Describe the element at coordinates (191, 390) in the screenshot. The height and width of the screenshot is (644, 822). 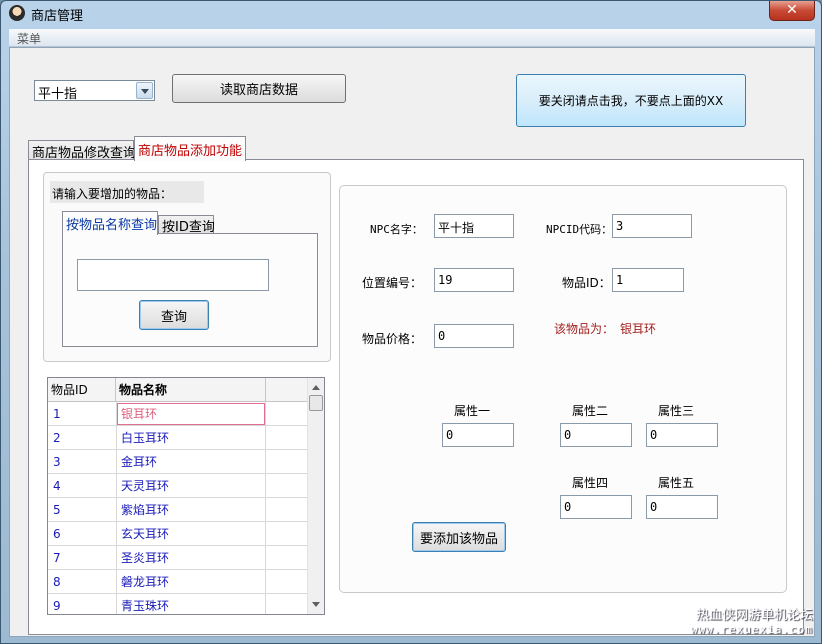
I see `column-header-name: 物品名称` at that location.